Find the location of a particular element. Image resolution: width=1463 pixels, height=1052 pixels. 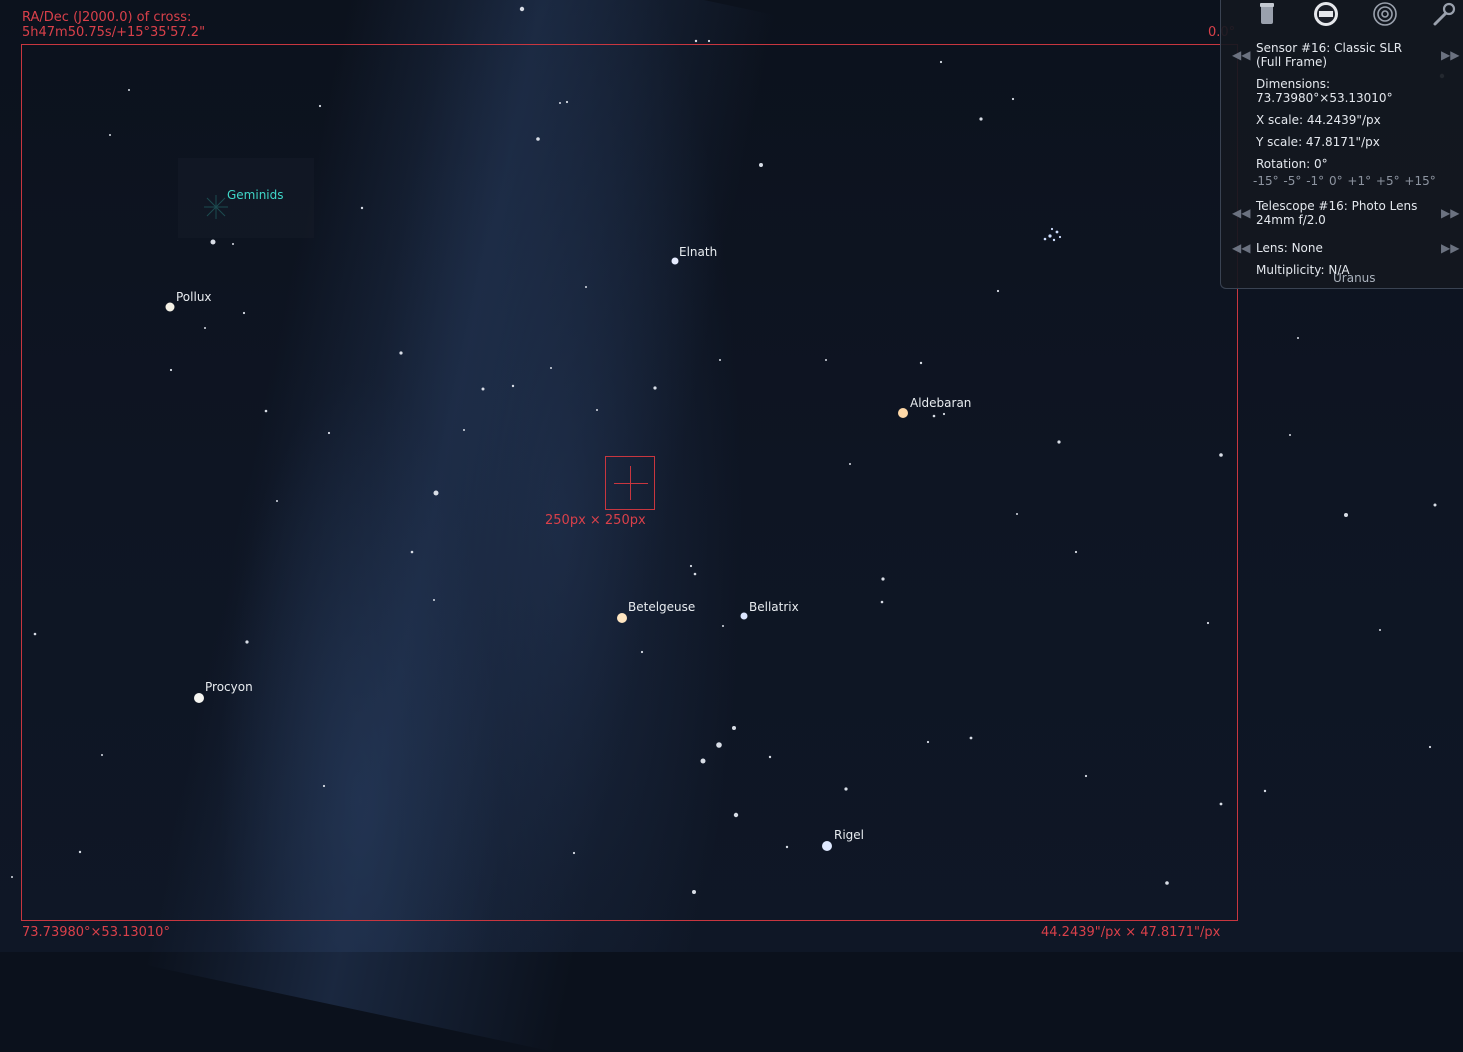

crosshair-horizontal is located at coordinates (631, 483).